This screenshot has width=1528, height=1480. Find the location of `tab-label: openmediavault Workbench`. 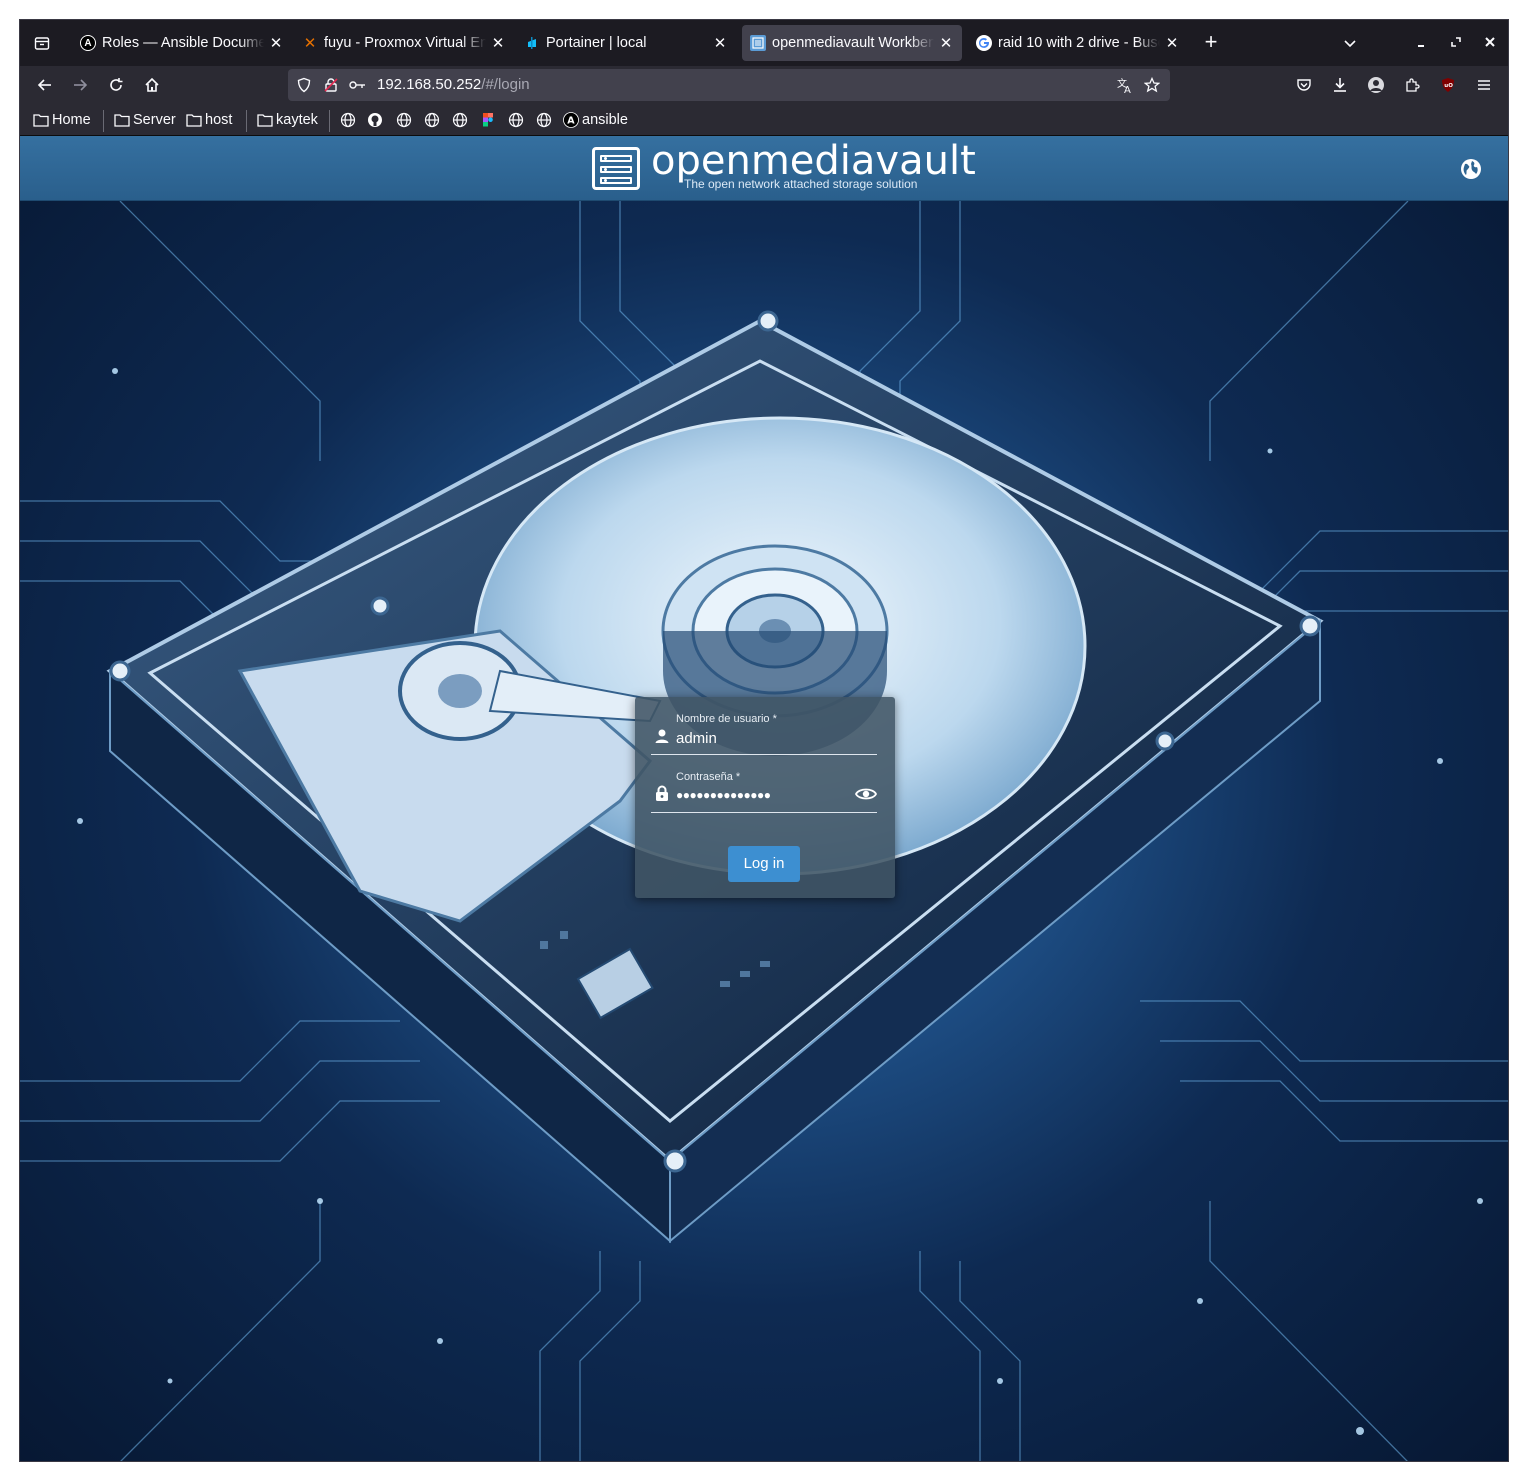

tab-label: openmediavault Workbench is located at coordinates (853, 43).